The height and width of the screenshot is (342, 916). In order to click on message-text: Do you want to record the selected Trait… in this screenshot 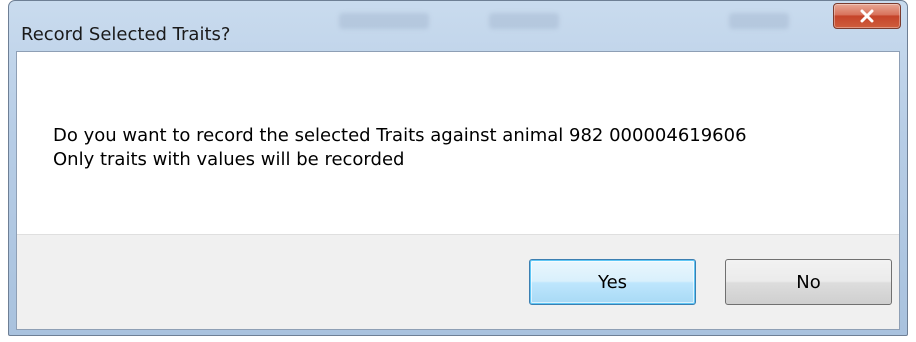, I will do `click(400, 148)`.